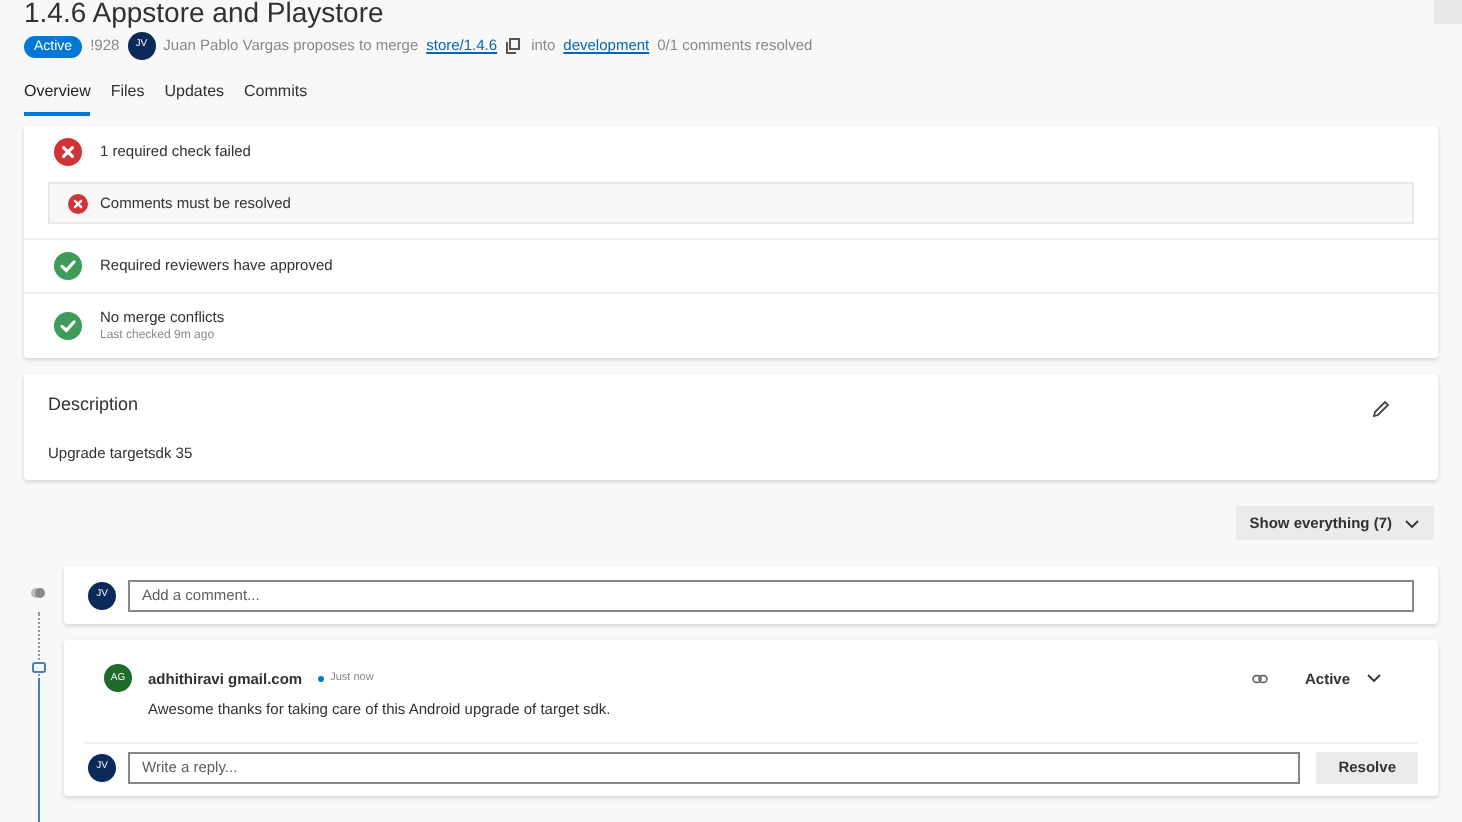 The image size is (1462, 822). I want to click on tab: Overview, so click(57, 98).